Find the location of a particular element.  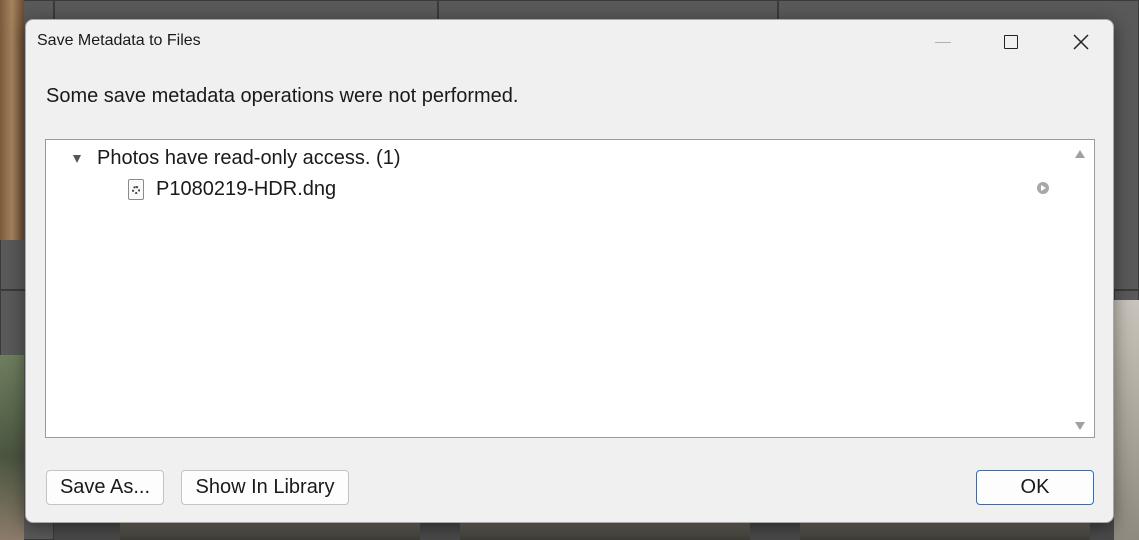

dialog-title: Save Metadata to Files is located at coordinates (119, 40).